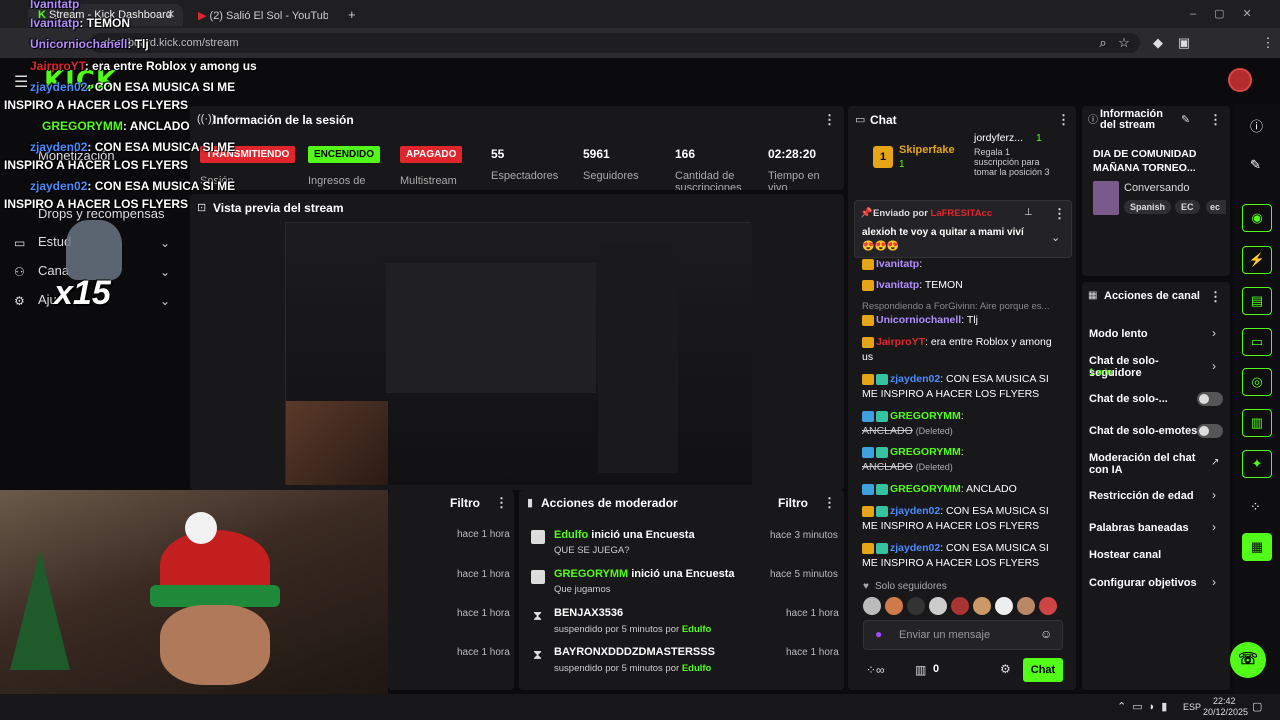 This screenshot has width=1280, height=720. I want to click on tab-youtube: ▶ (2) Salió El Sol - YouTube, so click(258, 15).